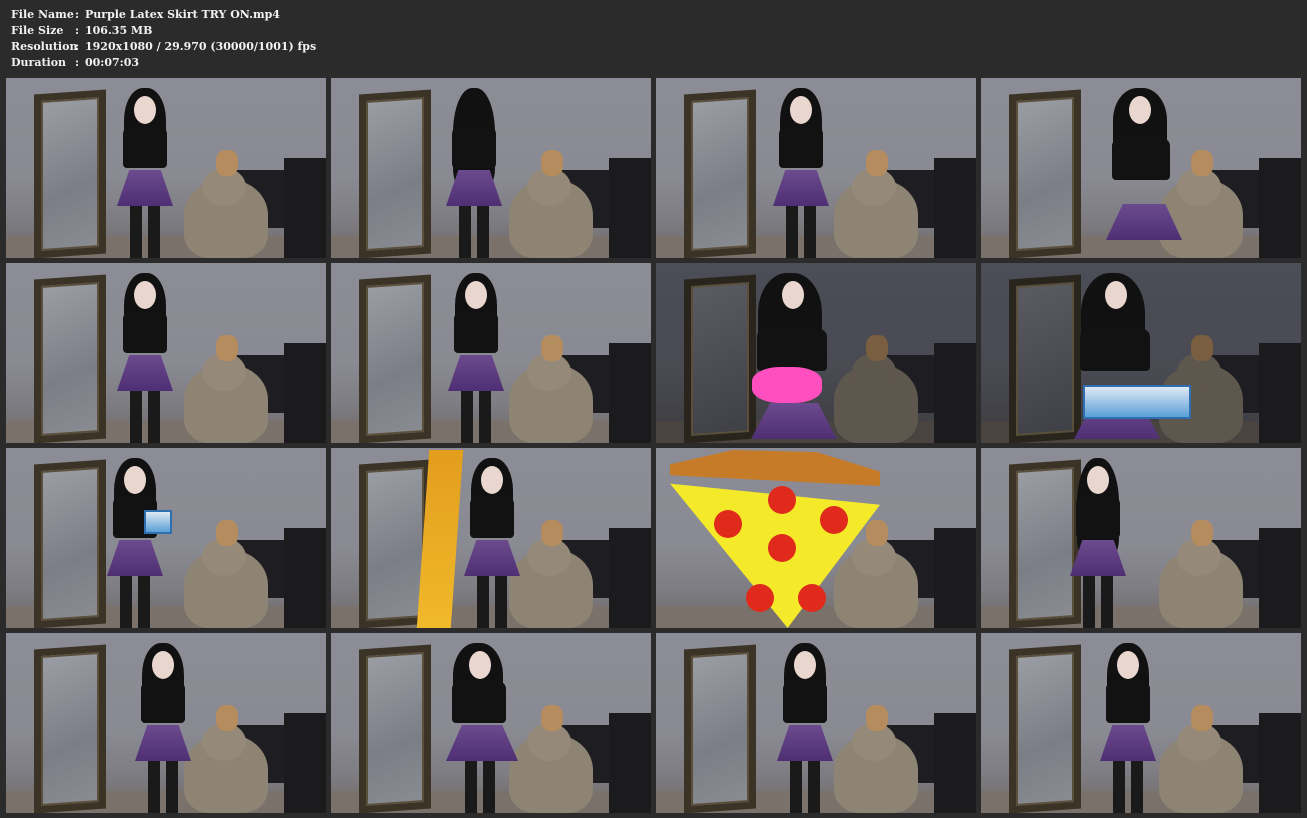 This screenshot has height=818, width=1307. Describe the element at coordinates (182, 14) in the screenshot. I see `file-name-value: Purple Latex Skirt TRY ON.mp4` at that location.